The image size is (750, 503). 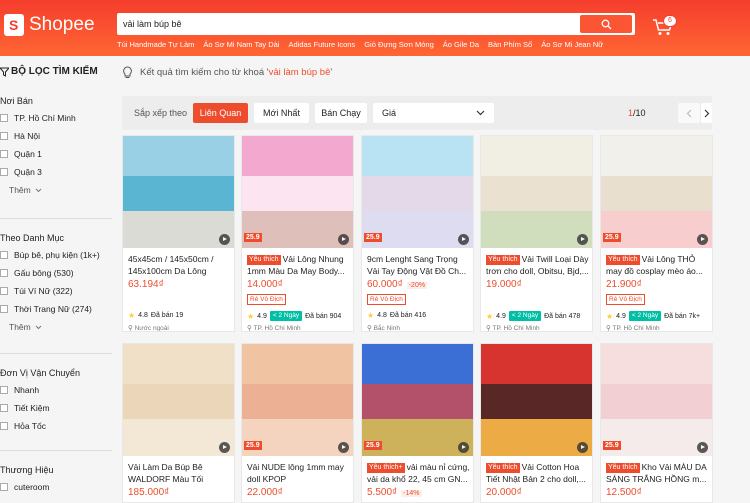 What do you see at coordinates (606, 24) in the screenshot?
I see `search-button` at bounding box center [606, 24].